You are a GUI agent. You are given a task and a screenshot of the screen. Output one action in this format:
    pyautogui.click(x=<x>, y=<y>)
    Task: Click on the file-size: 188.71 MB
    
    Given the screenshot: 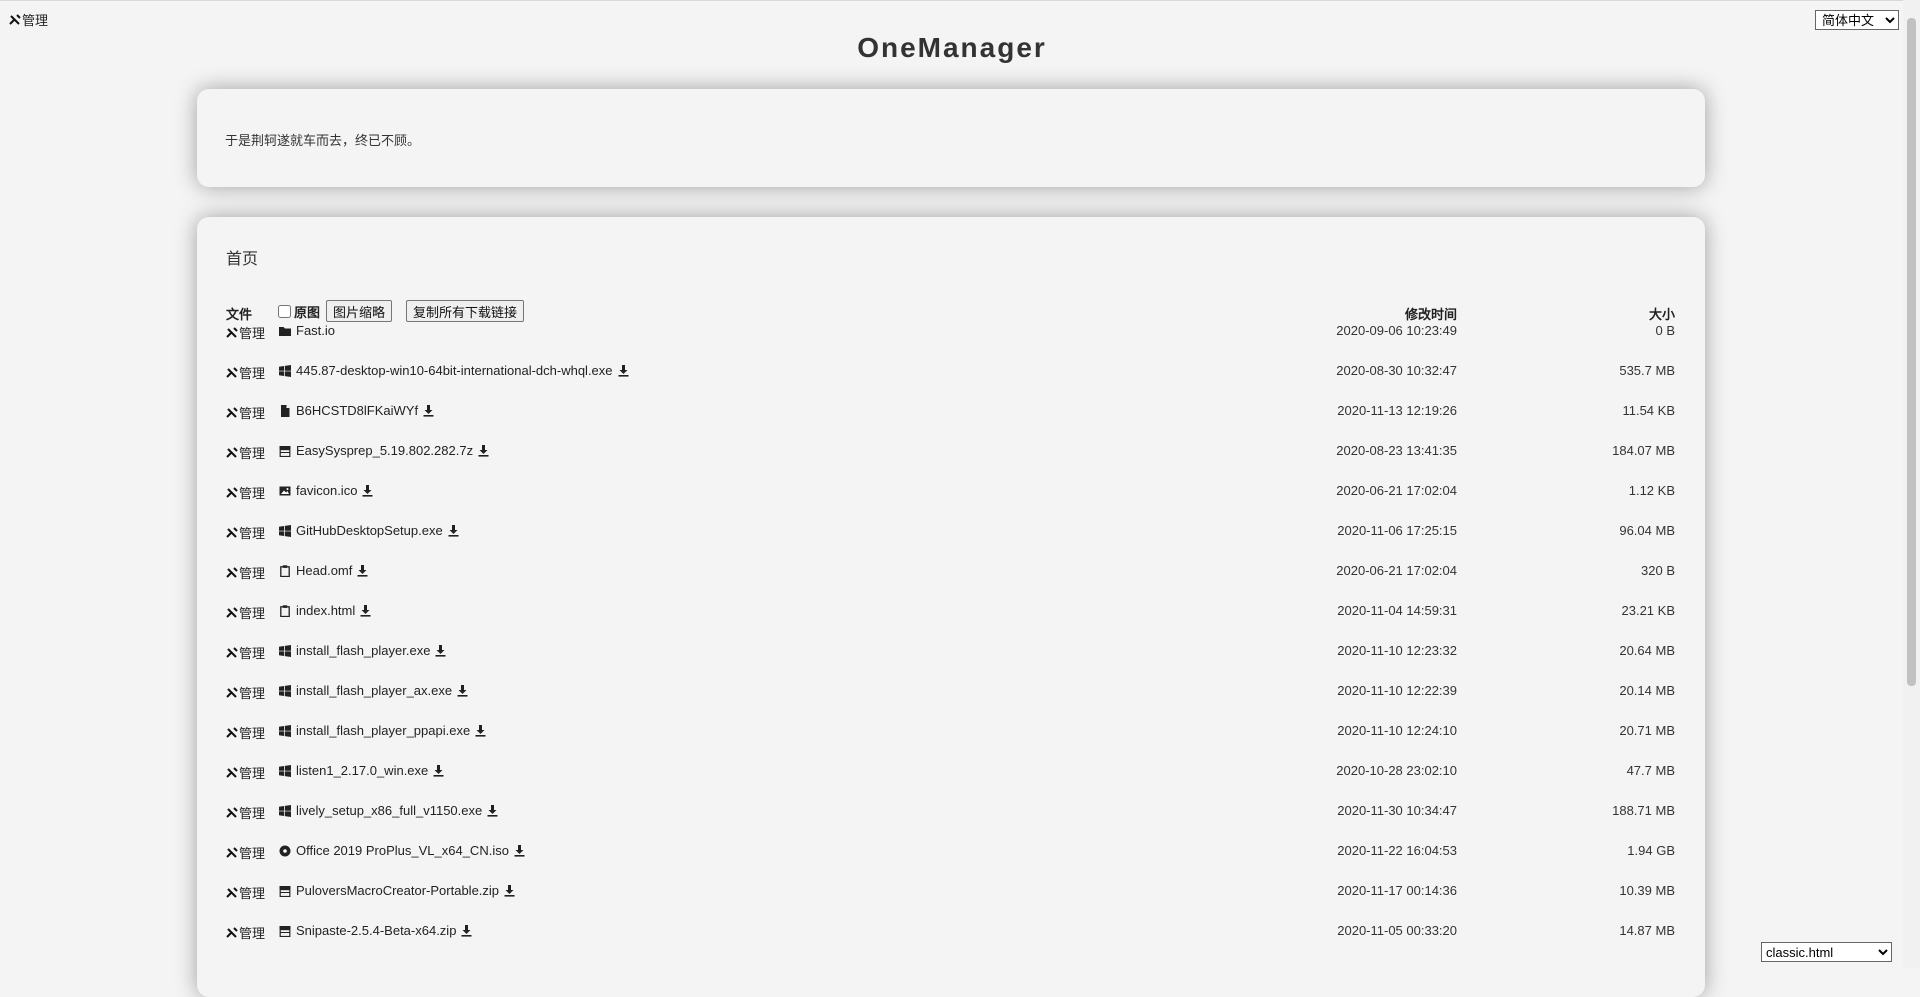 What is the action you would take?
    pyautogui.click(x=1643, y=810)
    